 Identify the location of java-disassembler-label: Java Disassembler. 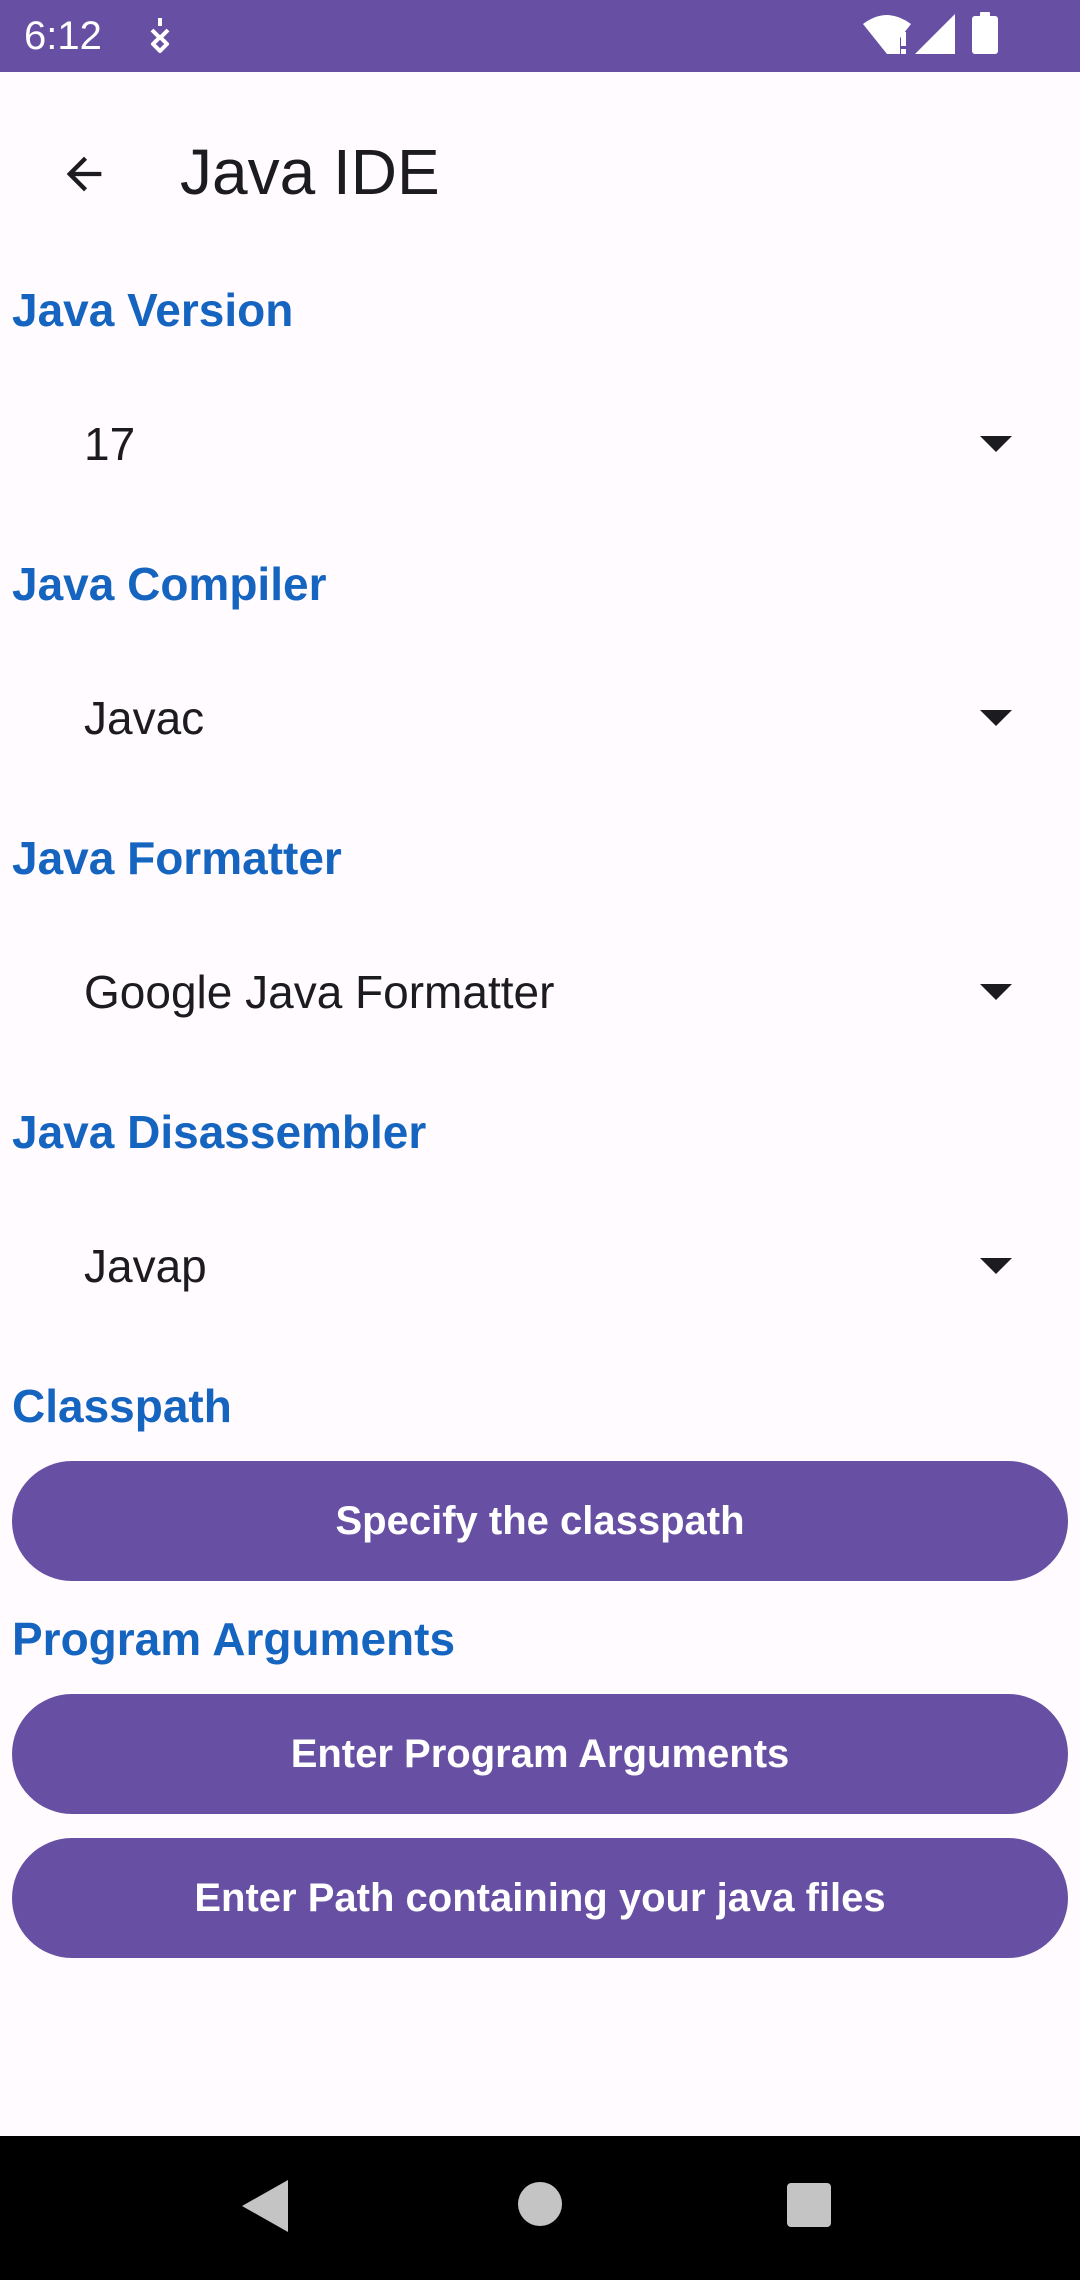
(219, 1132).